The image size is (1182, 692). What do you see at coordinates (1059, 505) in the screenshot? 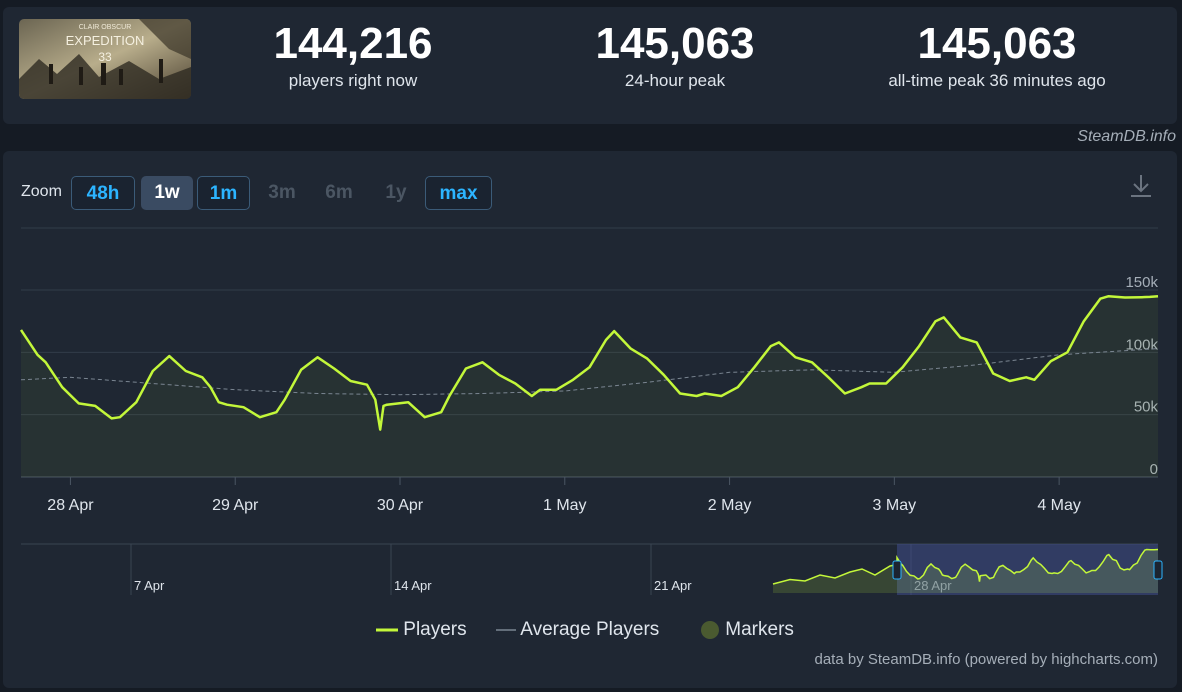
I see `x-tick-label: 4 May` at bounding box center [1059, 505].